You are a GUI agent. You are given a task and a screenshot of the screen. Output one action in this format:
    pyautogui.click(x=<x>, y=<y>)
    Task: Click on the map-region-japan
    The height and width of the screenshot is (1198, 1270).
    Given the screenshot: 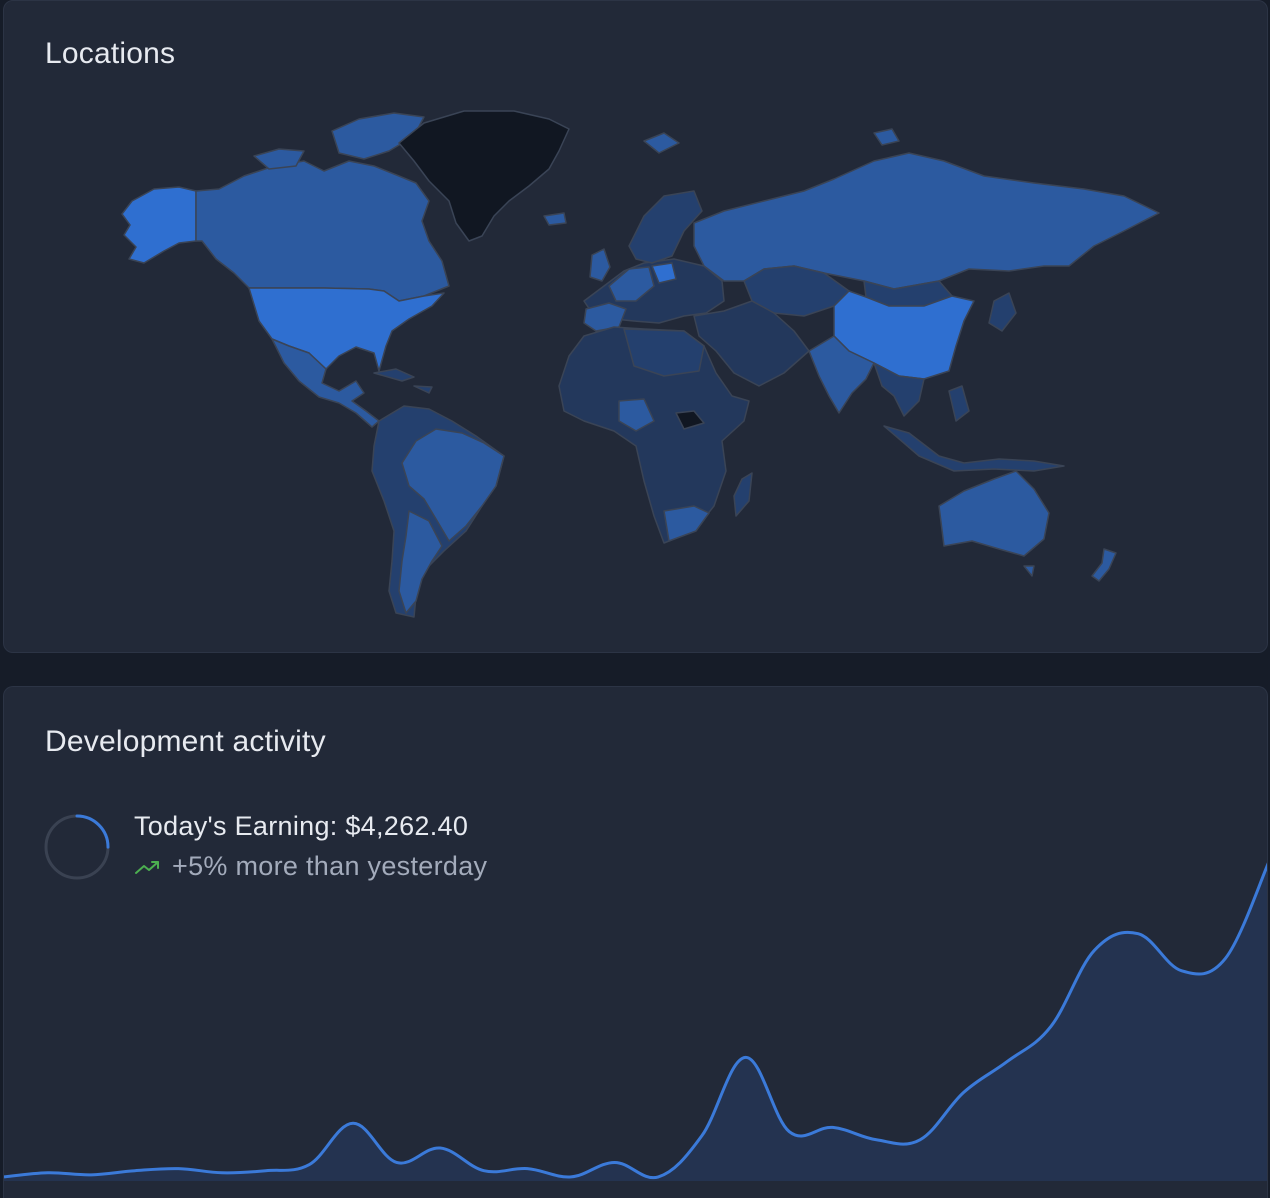 What is the action you would take?
    pyautogui.click(x=1002, y=312)
    